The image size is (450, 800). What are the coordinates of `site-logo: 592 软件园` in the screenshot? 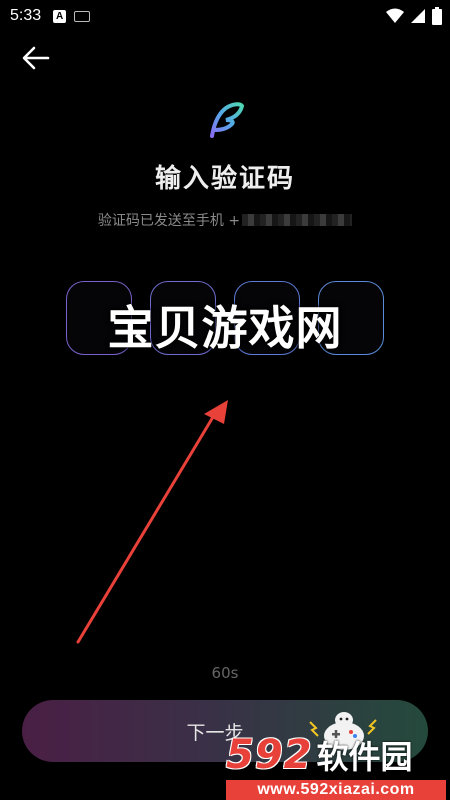 It's located at (319, 755).